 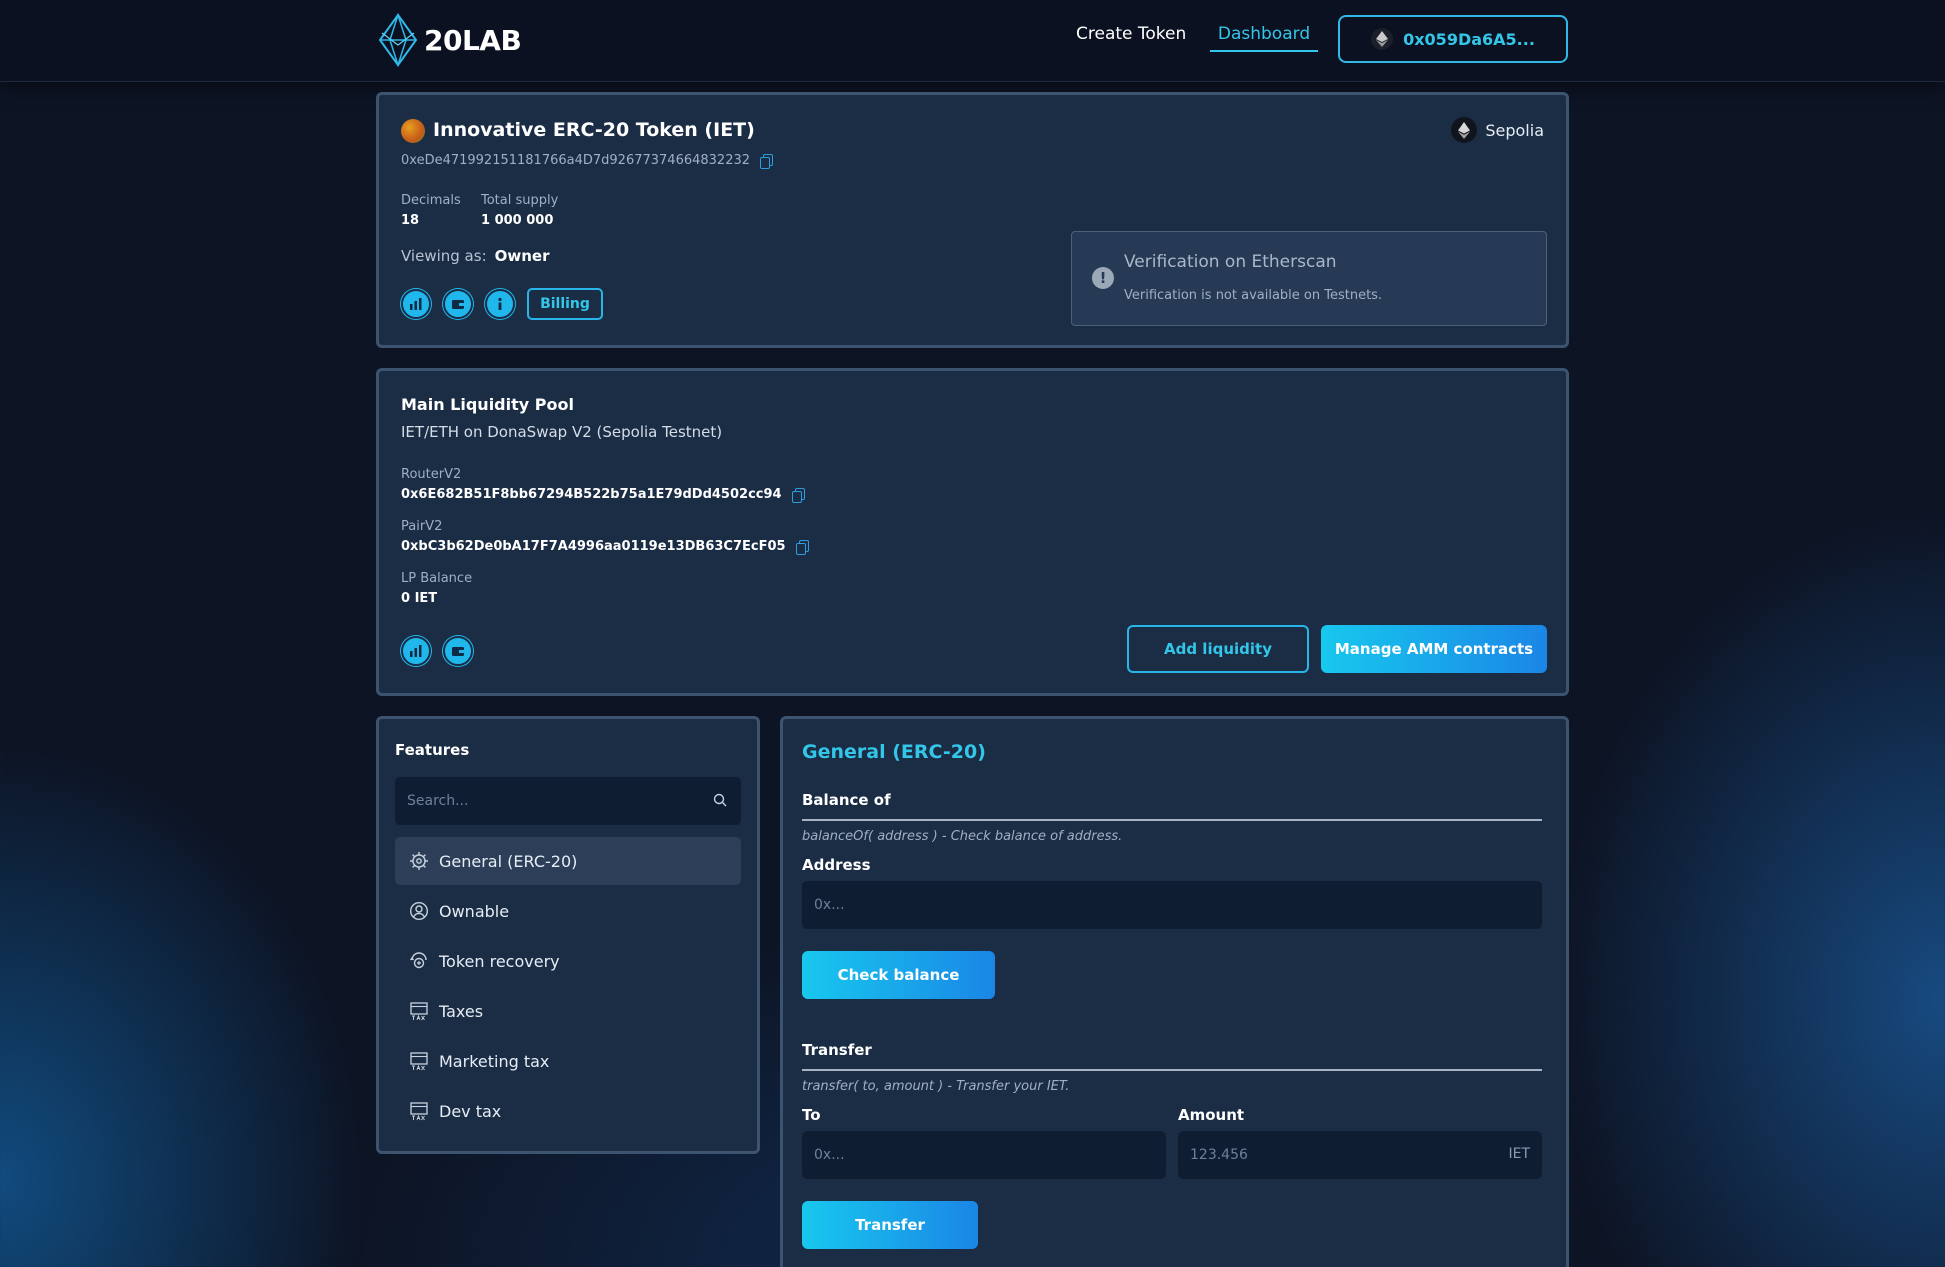 What do you see at coordinates (522, 256) in the screenshot?
I see `viewing-as-role: Owner` at bounding box center [522, 256].